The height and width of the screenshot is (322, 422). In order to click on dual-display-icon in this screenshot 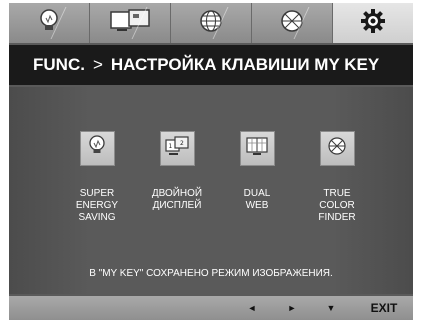, I will do `click(130, 23)`.